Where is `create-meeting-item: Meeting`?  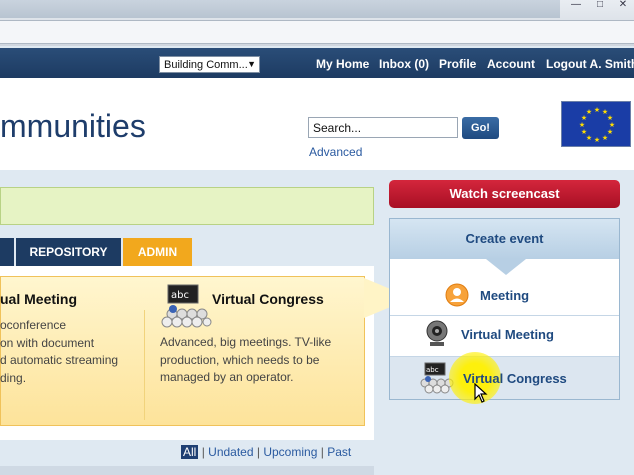
create-meeting-item: Meeting is located at coordinates (504, 295).